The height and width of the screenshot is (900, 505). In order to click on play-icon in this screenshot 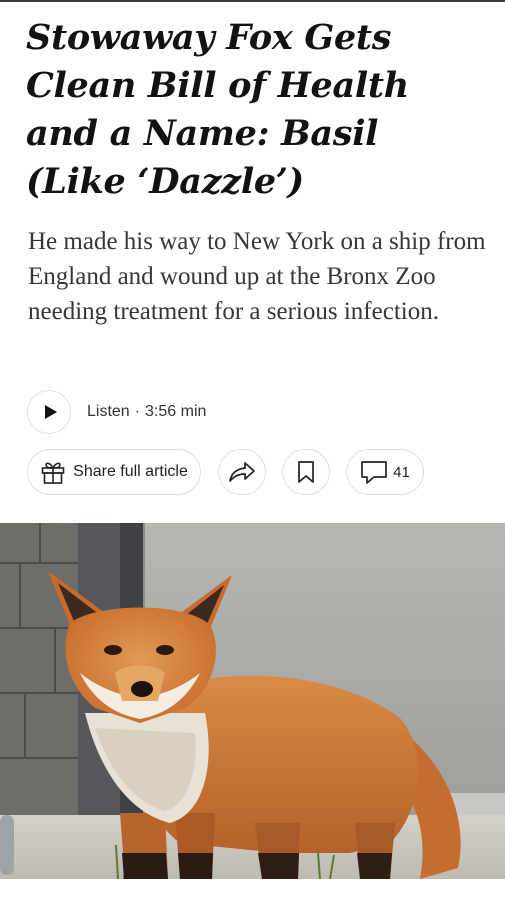, I will do `click(50, 412)`.